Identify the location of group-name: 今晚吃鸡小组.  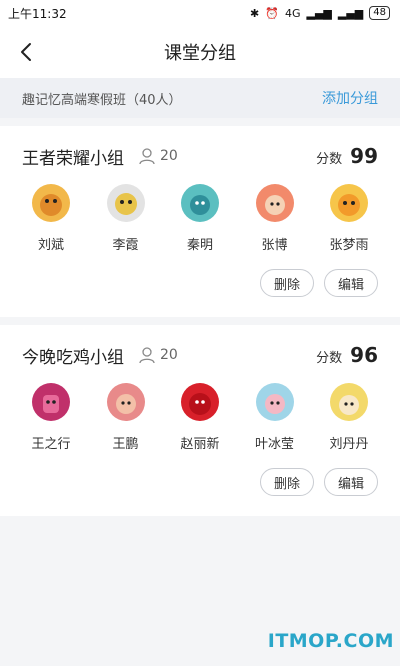
(73, 357).